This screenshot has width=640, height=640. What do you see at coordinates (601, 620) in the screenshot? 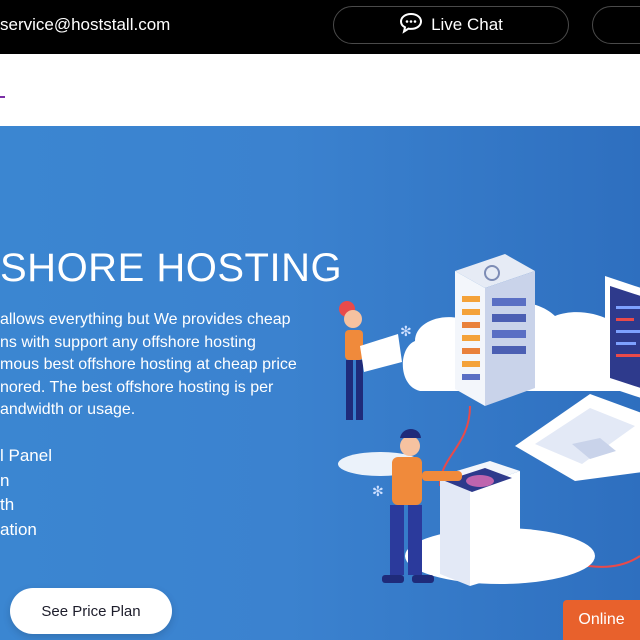
I see `online-chat-widget: Online` at bounding box center [601, 620].